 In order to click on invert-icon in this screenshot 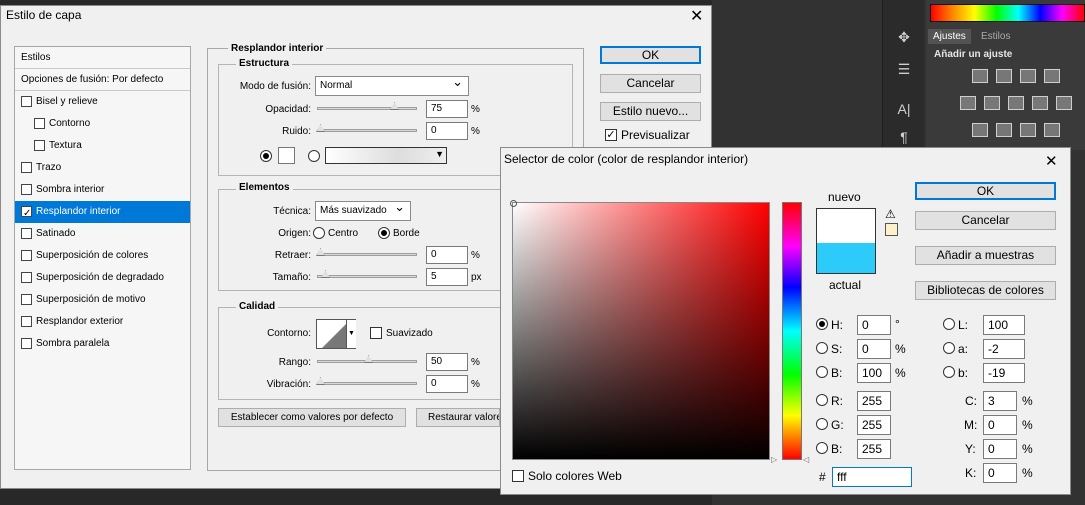, I will do `click(980, 130)`.